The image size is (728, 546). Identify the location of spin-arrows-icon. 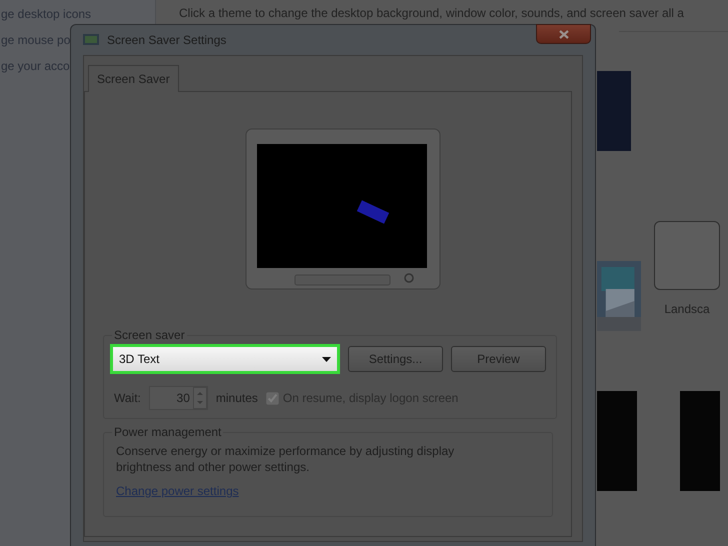
(199, 398).